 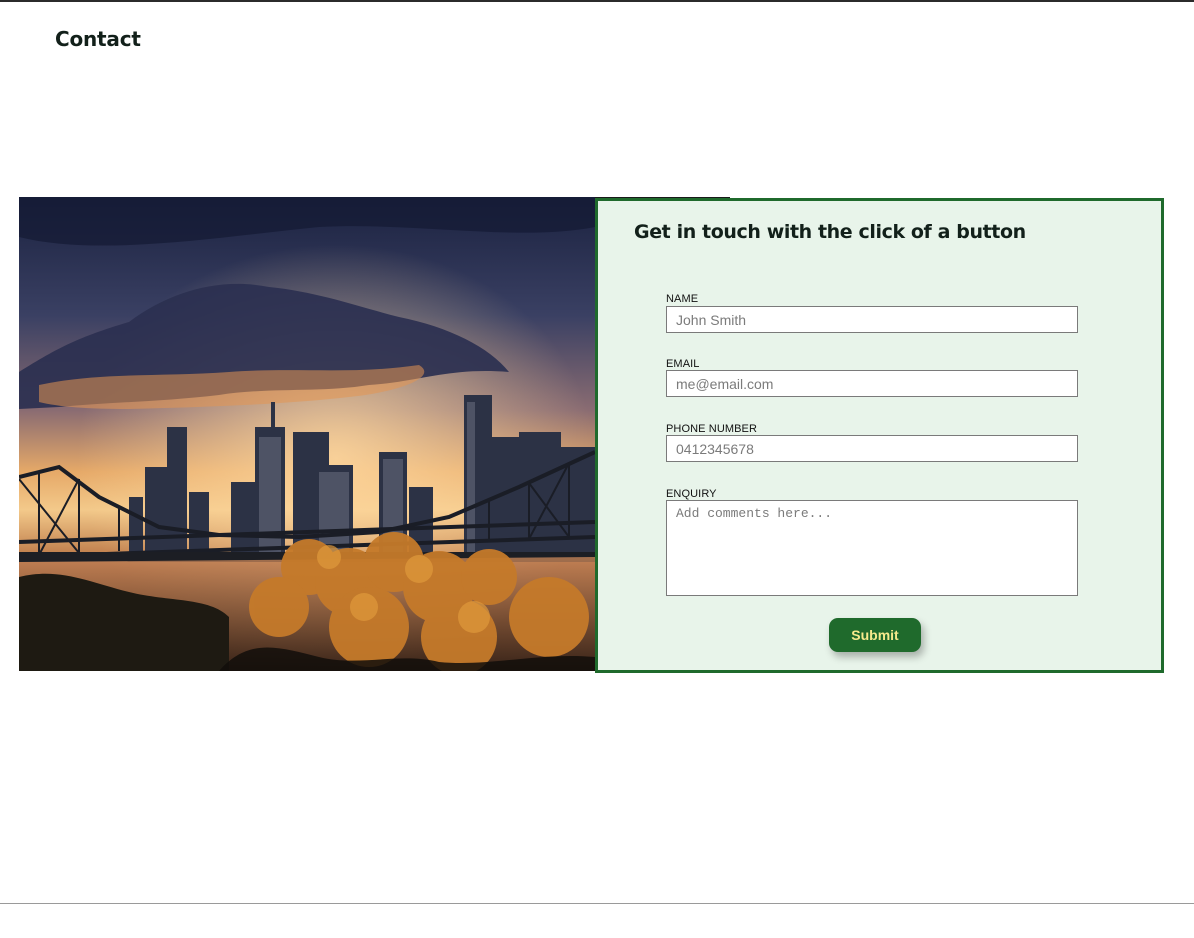 What do you see at coordinates (682, 299) in the screenshot?
I see `name-label: NAME` at bounding box center [682, 299].